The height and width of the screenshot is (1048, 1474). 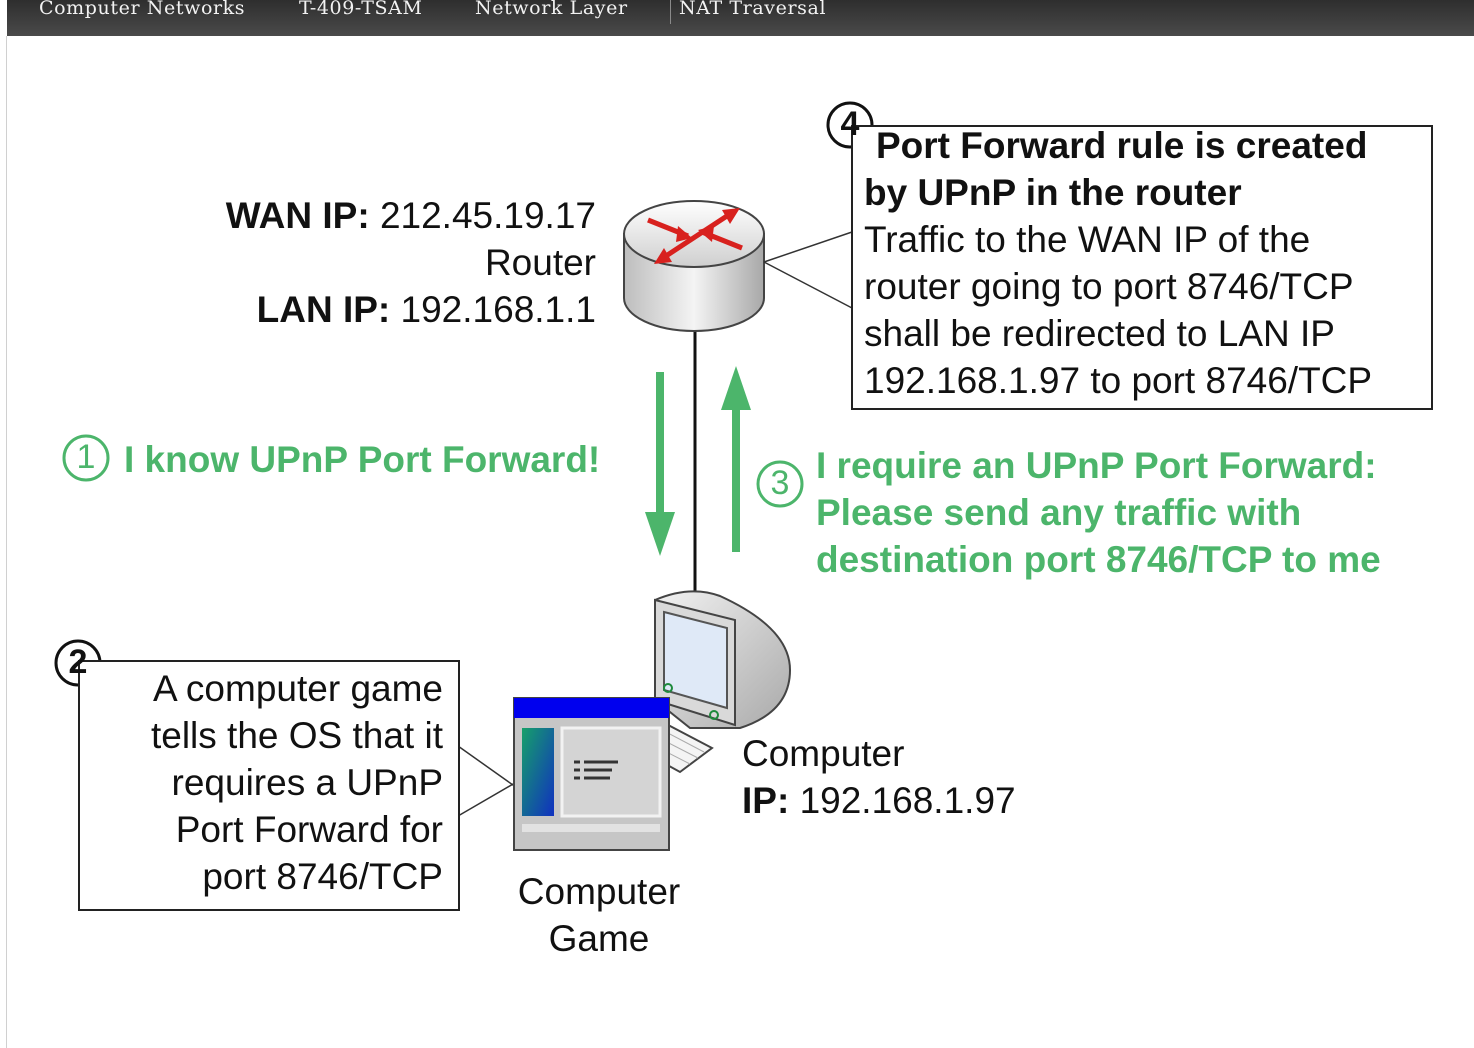 What do you see at coordinates (599, 938) in the screenshot?
I see `game-label-2: Game` at bounding box center [599, 938].